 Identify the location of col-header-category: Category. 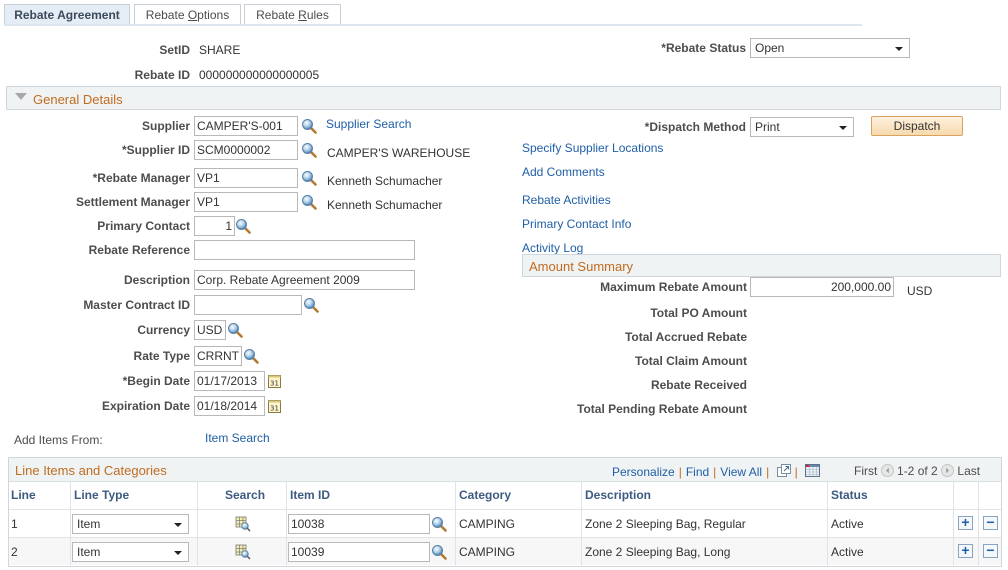
(484, 495).